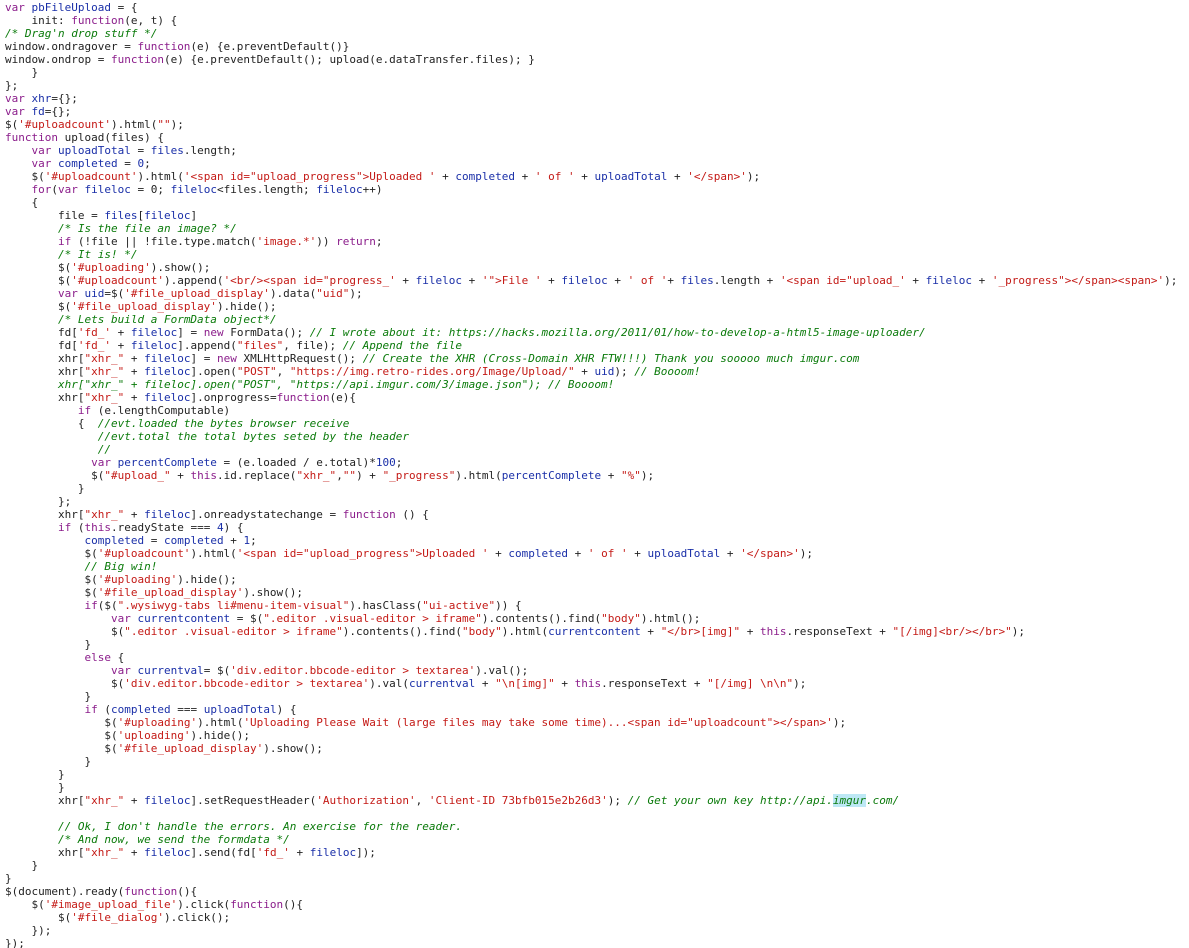 This screenshot has height=948, width=1189. Describe the element at coordinates (266, 514) in the screenshot. I see `code-token: ].onreadystatechange =` at that location.